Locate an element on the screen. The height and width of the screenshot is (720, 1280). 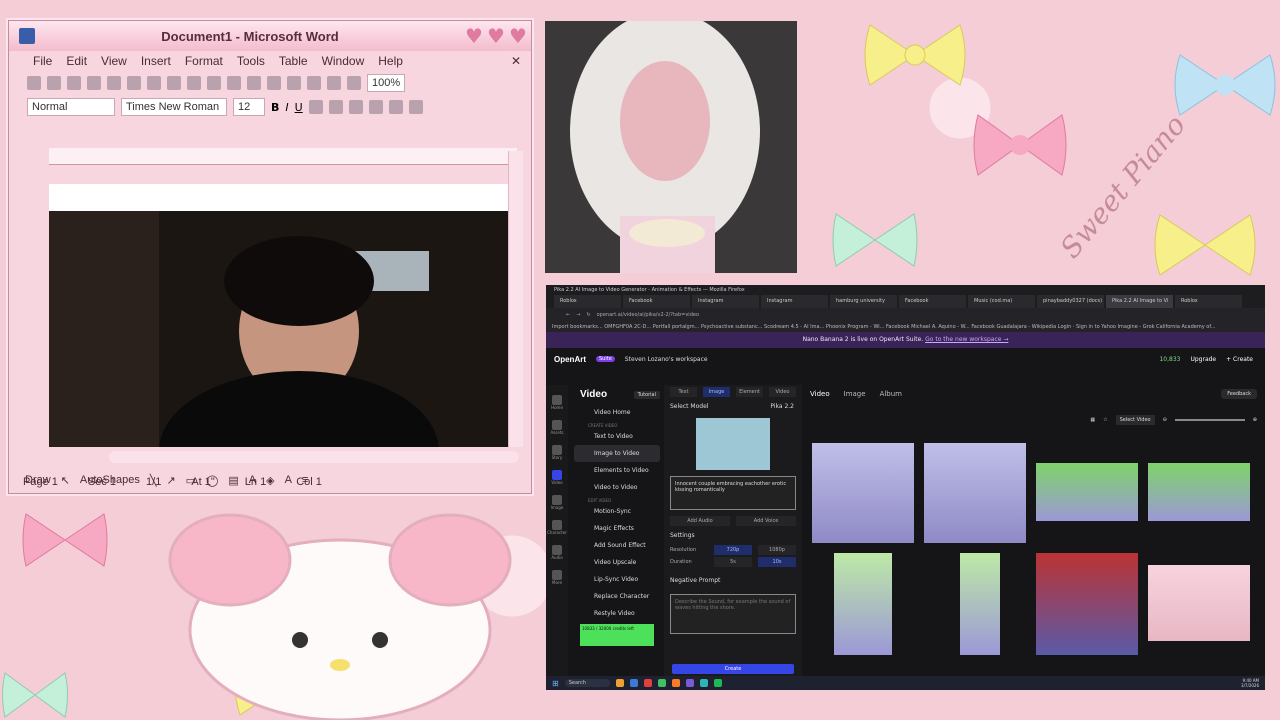
font-combo: Times New Roman is located at coordinates (174, 107).